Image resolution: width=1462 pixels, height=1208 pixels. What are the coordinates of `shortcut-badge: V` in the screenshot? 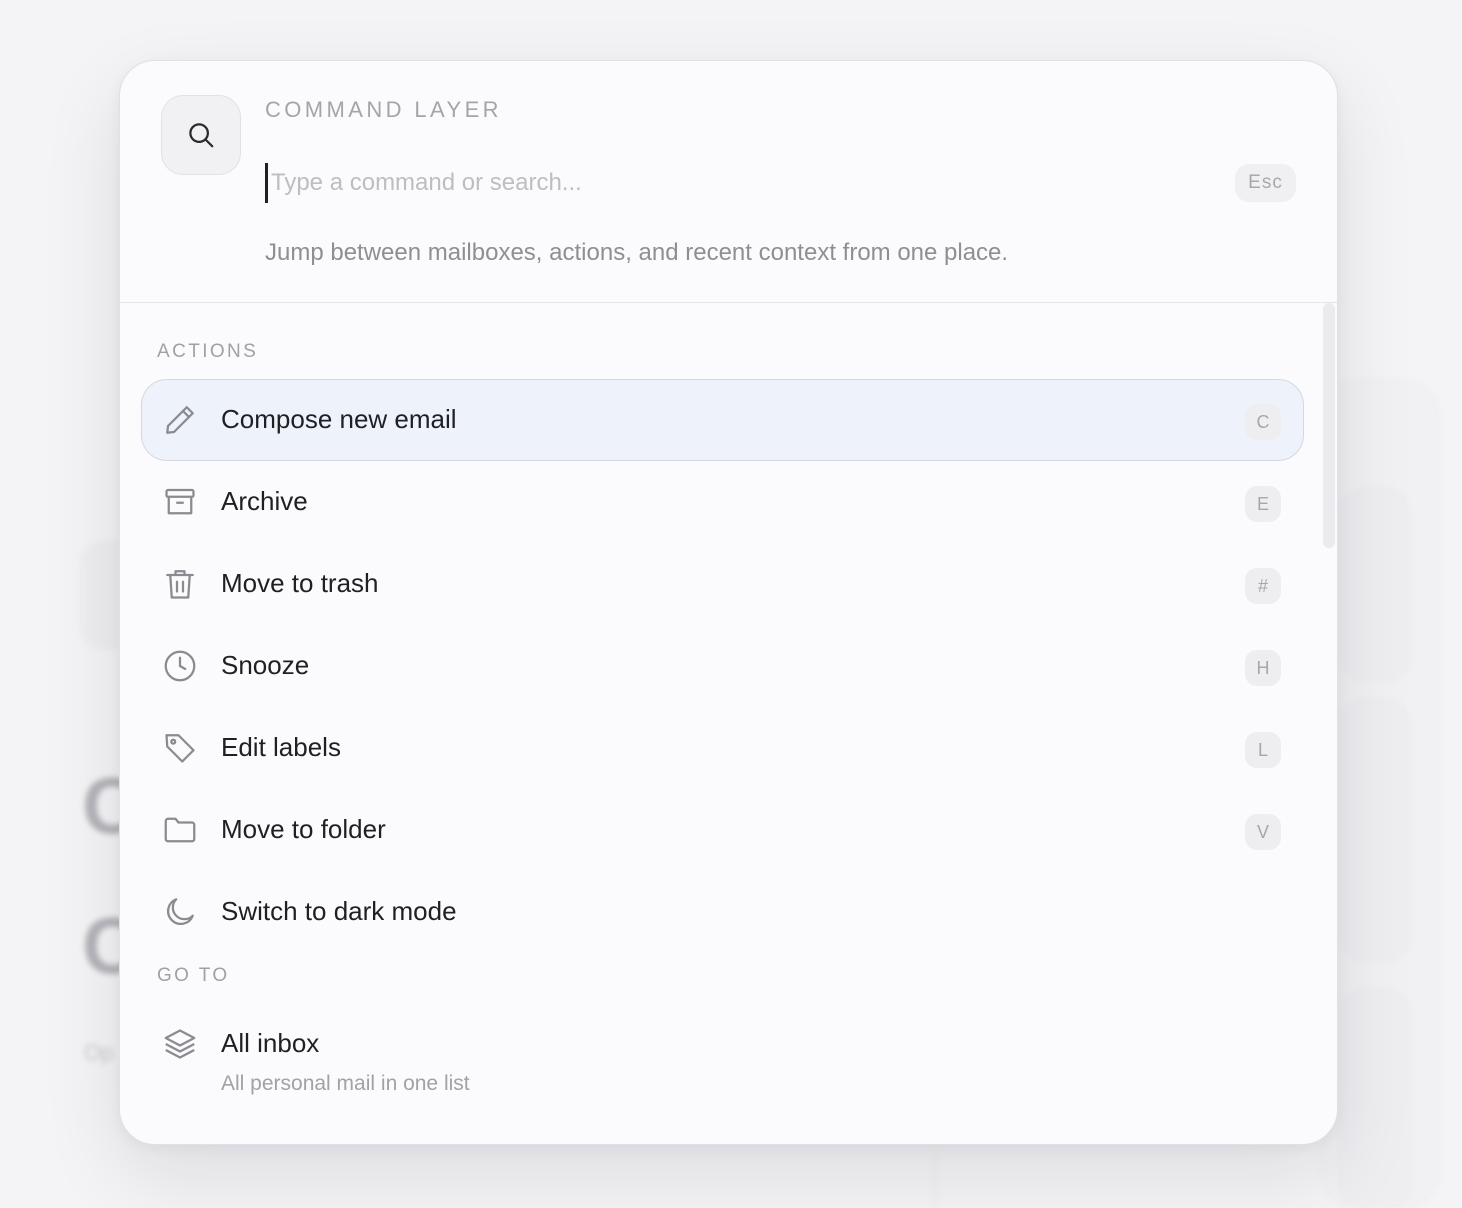 It's located at (1263, 832).